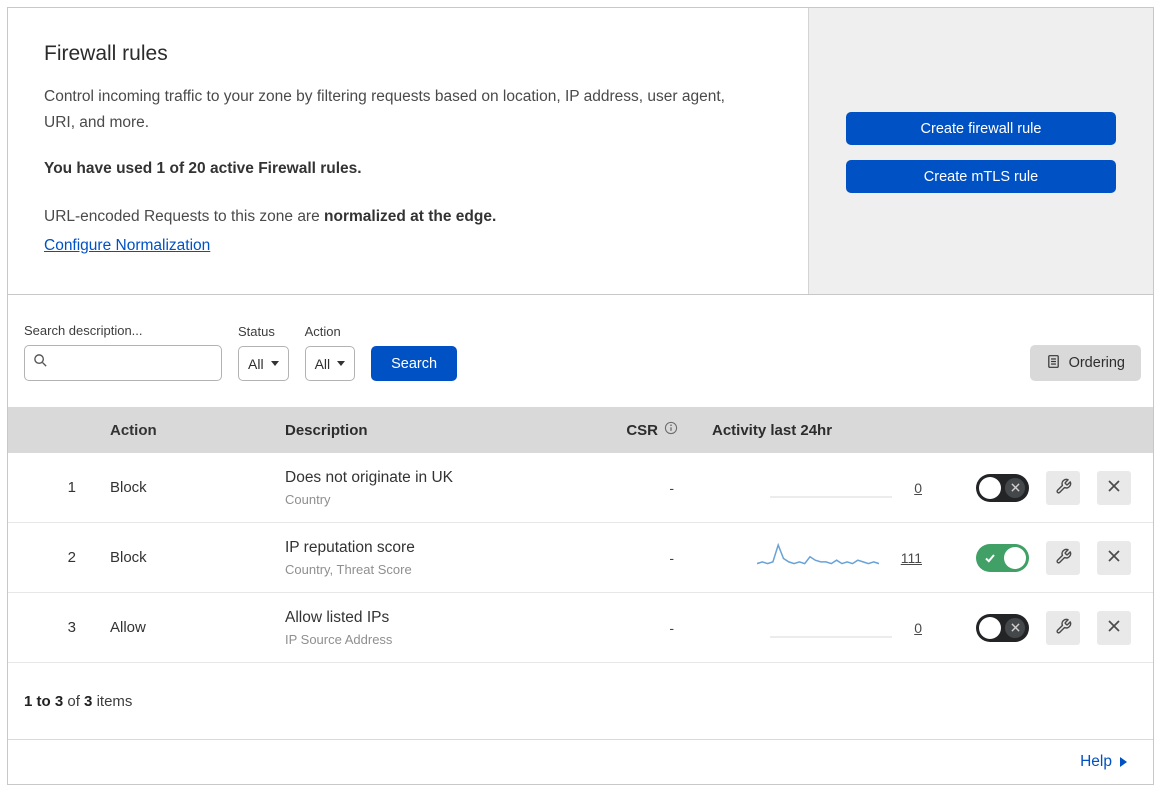  Describe the element at coordinates (990, 558) in the screenshot. I see `toggle-check-icon` at that location.